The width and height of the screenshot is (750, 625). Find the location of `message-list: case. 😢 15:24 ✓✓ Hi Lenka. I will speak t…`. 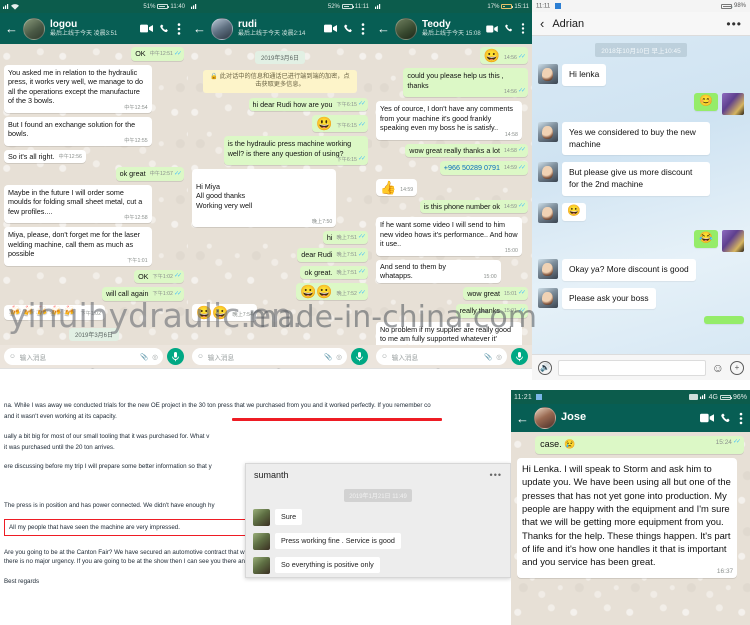

message-list: case. 😢 15:24 ✓✓ Hi Lenka. I will speak t… is located at coordinates (630, 528).